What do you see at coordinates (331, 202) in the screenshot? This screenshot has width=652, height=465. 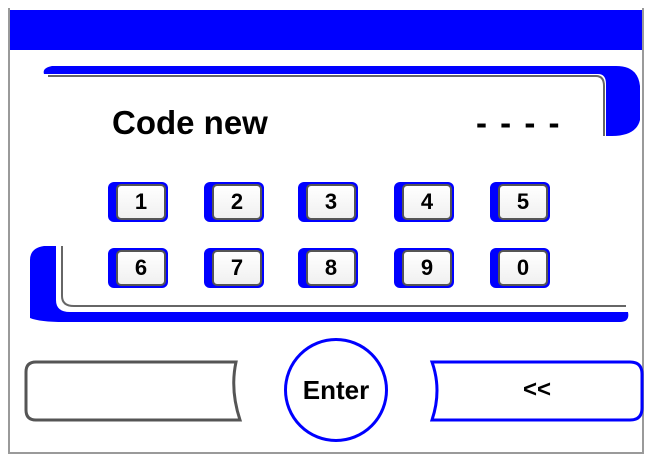 I see `key-label: 3` at bounding box center [331, 202].